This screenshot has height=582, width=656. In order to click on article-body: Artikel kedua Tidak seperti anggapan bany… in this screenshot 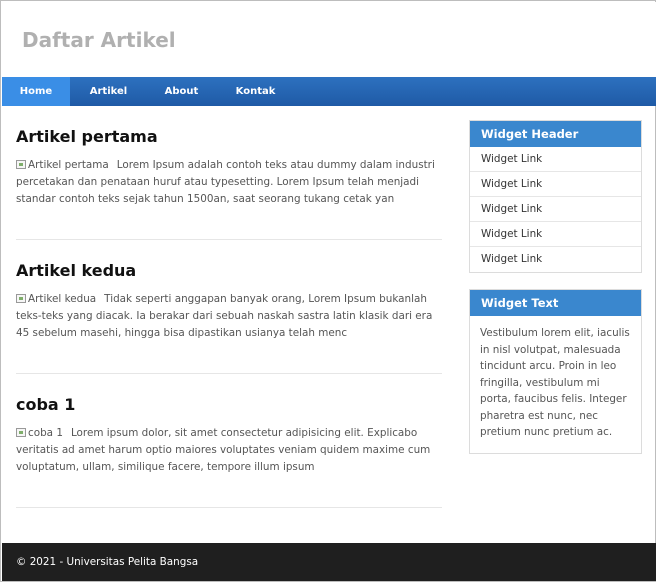, I will do `click(229, 316)`.